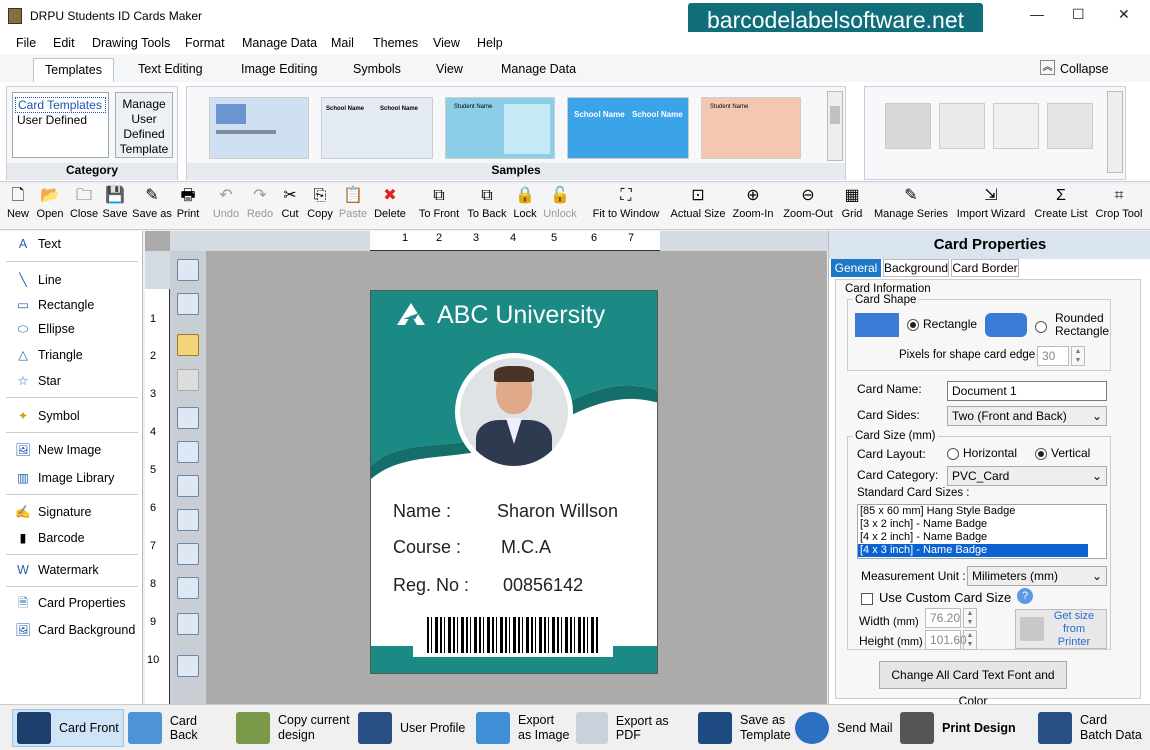 Image resolution: width=1150 pixels, height=750 pixels. What do you see at coordinates (377, 128) in the screenshot?
I see `sample-template-2: School Name School Name` at bounding box center [377, 128].